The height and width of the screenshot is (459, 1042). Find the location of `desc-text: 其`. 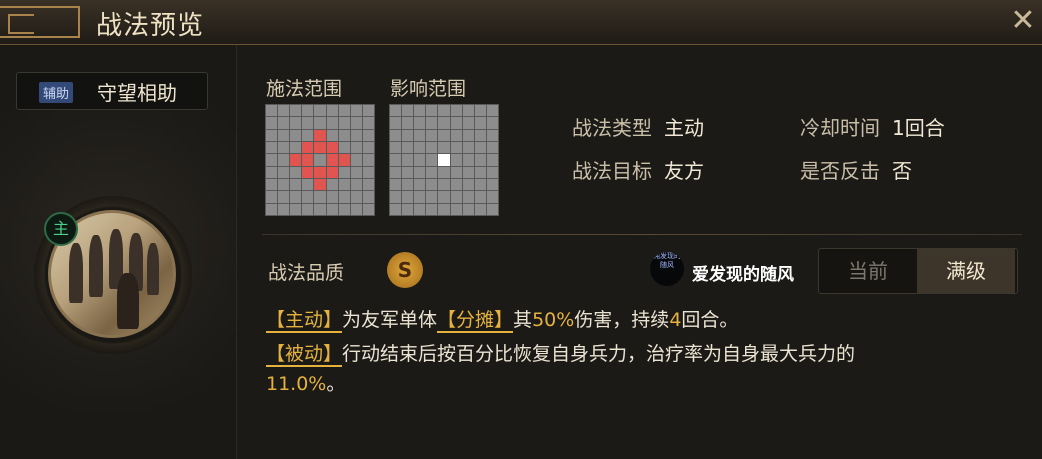

desc-text: 其 is located at coordinates (523, 320).